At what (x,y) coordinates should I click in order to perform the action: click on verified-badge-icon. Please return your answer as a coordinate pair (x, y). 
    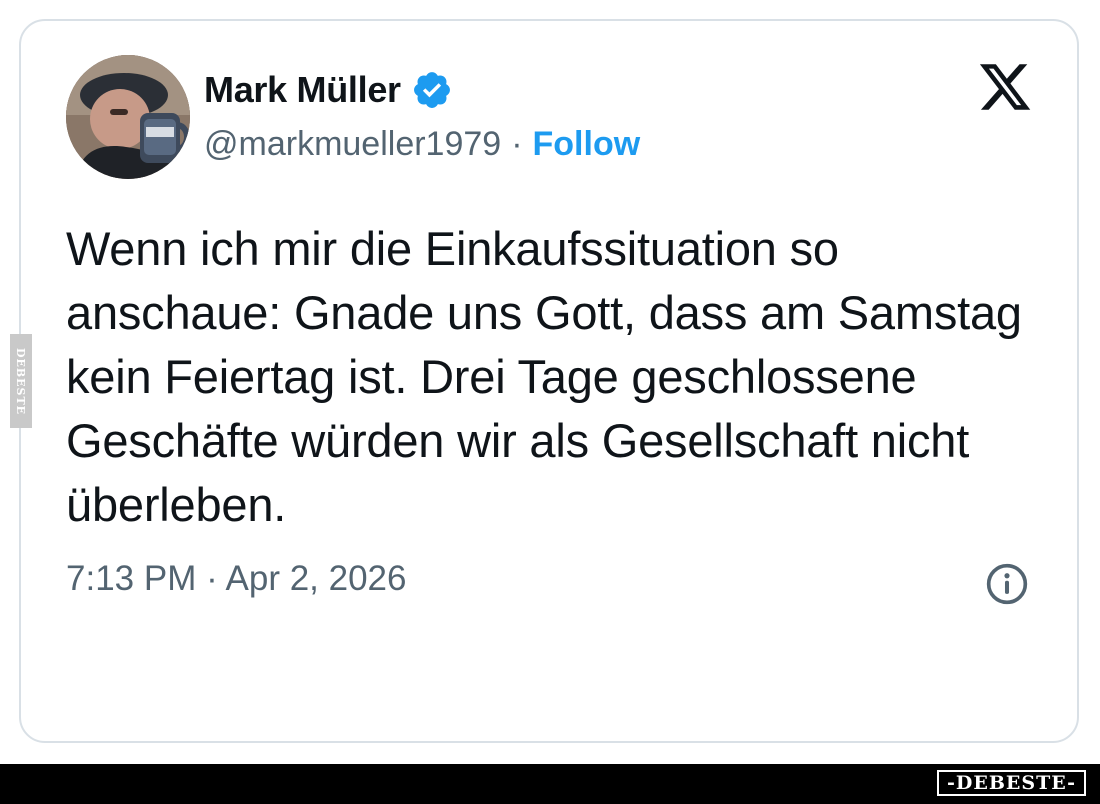
    Looking at the image, I should click on (431, 90).